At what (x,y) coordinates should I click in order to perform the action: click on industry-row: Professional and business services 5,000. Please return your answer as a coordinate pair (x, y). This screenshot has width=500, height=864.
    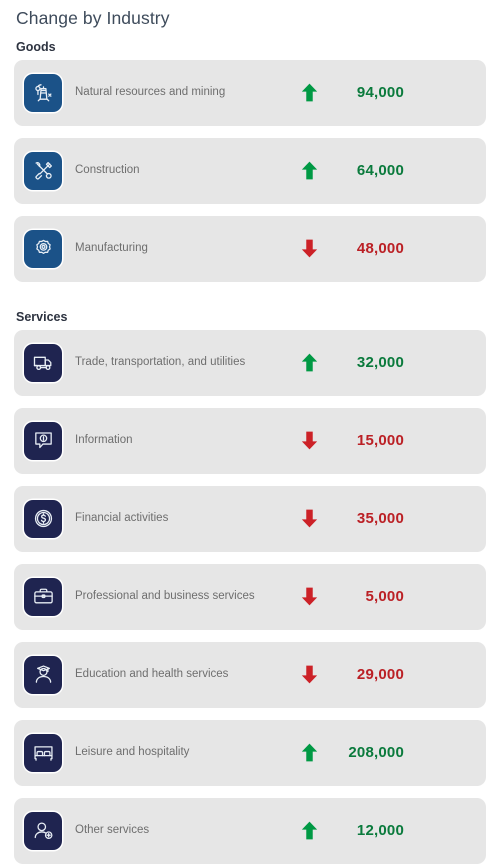
    Looking at the image, I should click on (250, 596).